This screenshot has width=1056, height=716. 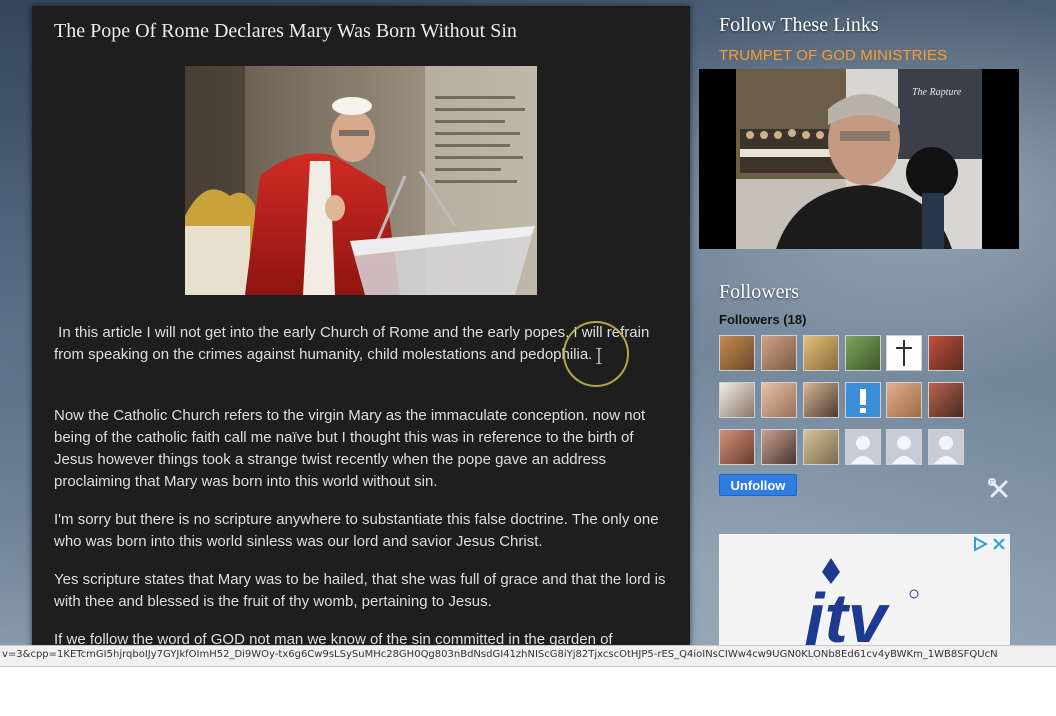 I want to click on video-scene: The Rapture, so click(x=859, y=159).